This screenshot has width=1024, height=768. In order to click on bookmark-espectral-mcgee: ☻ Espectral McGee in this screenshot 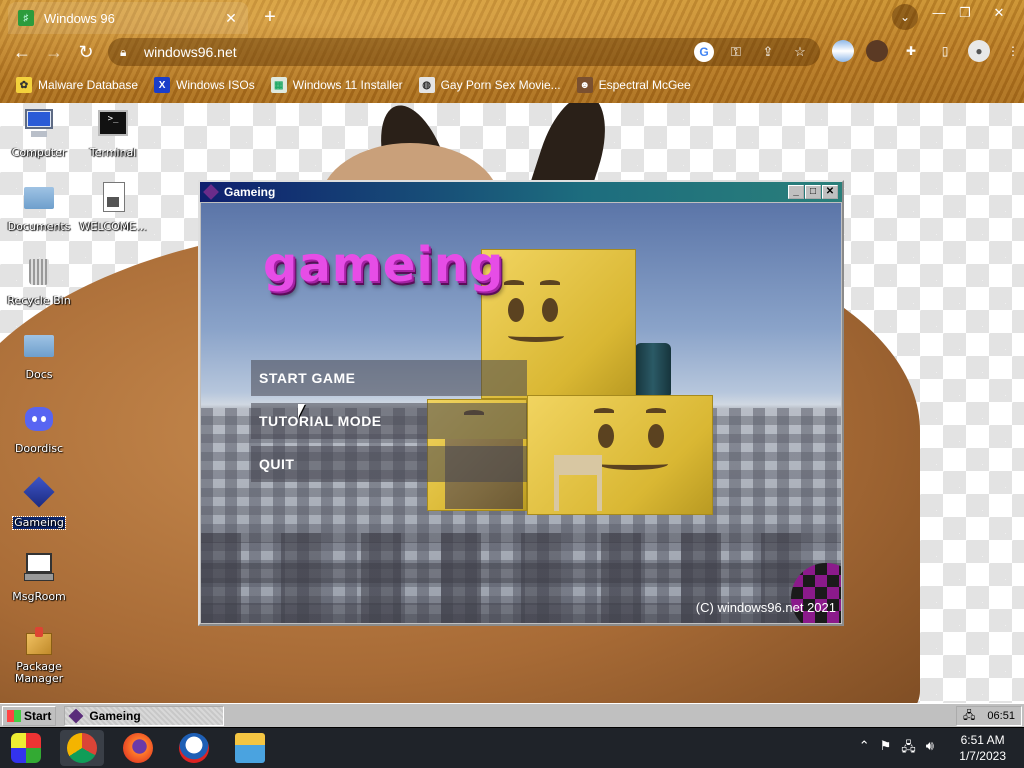, I will do `click(633, 85)`.